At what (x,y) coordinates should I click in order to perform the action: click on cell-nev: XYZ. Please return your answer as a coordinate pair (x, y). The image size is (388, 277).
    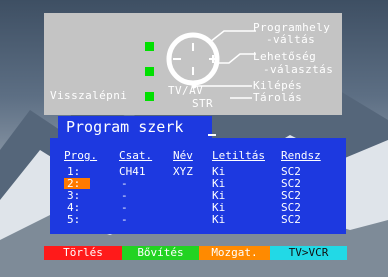
    Looking at the image, I should click on (183, 171).